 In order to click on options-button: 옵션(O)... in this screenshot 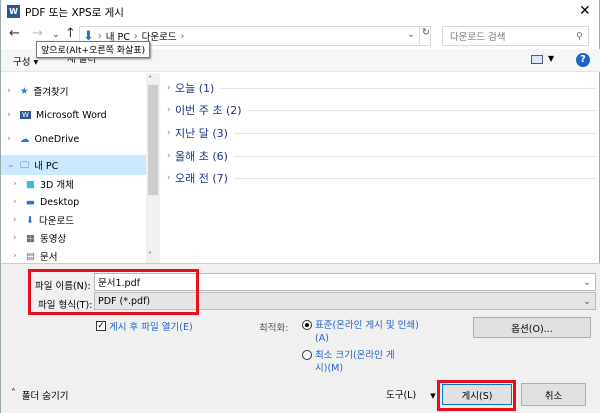, I will do `click(532, 327)`.